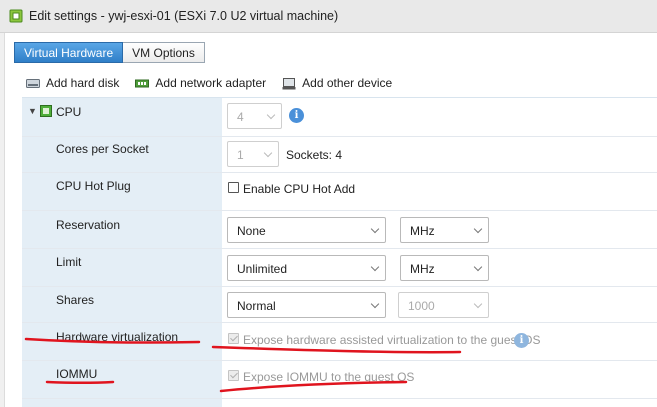 The image size is (657, 407). I want to click on underline-iommu-option, so click(313, 386).